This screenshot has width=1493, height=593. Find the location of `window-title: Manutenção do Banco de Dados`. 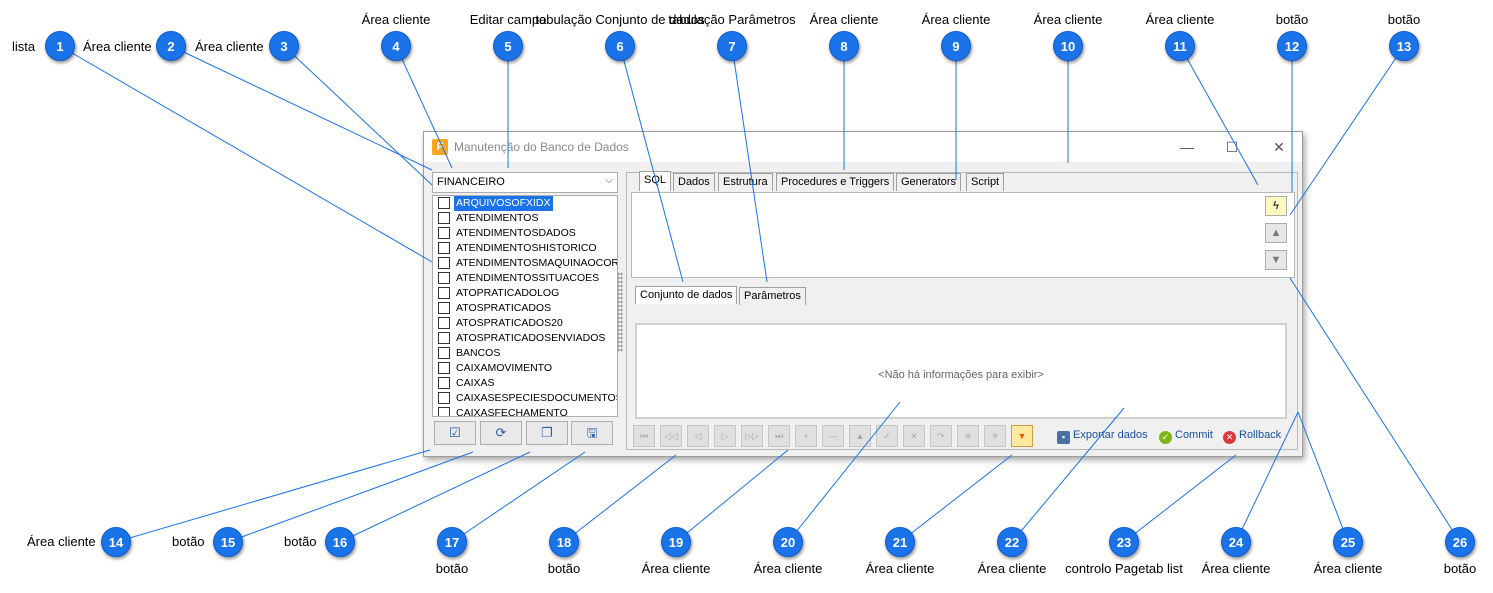

window-title: Manutenção do Banco de Dados is located at coordinates (541, 147).